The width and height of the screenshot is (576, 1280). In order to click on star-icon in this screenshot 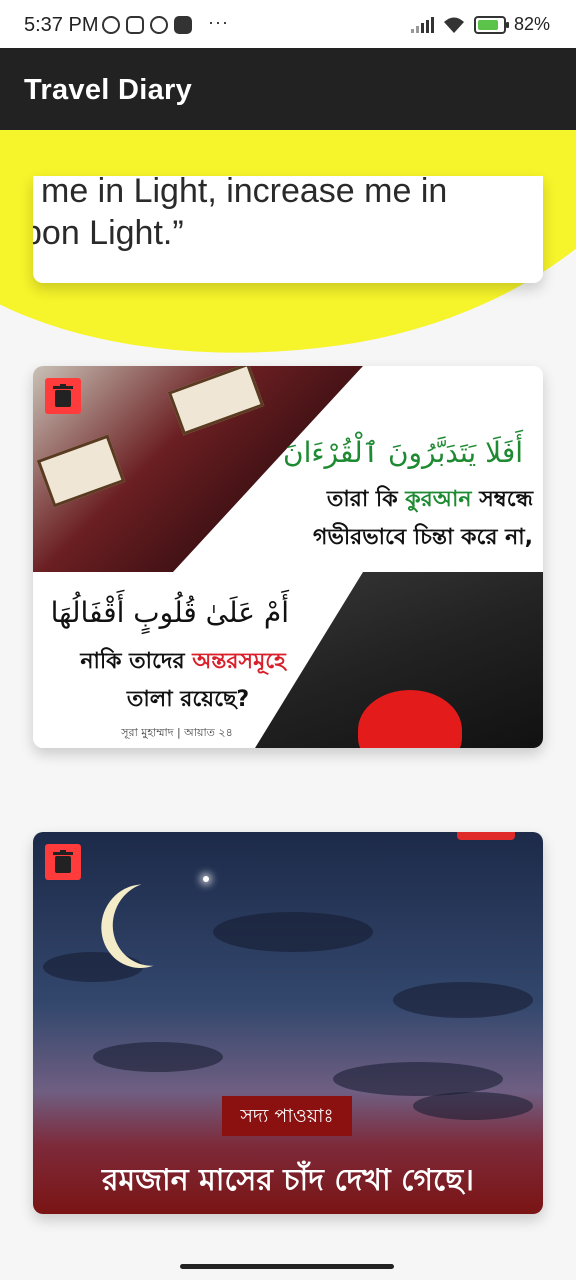, I will do `click(206, 879)`.